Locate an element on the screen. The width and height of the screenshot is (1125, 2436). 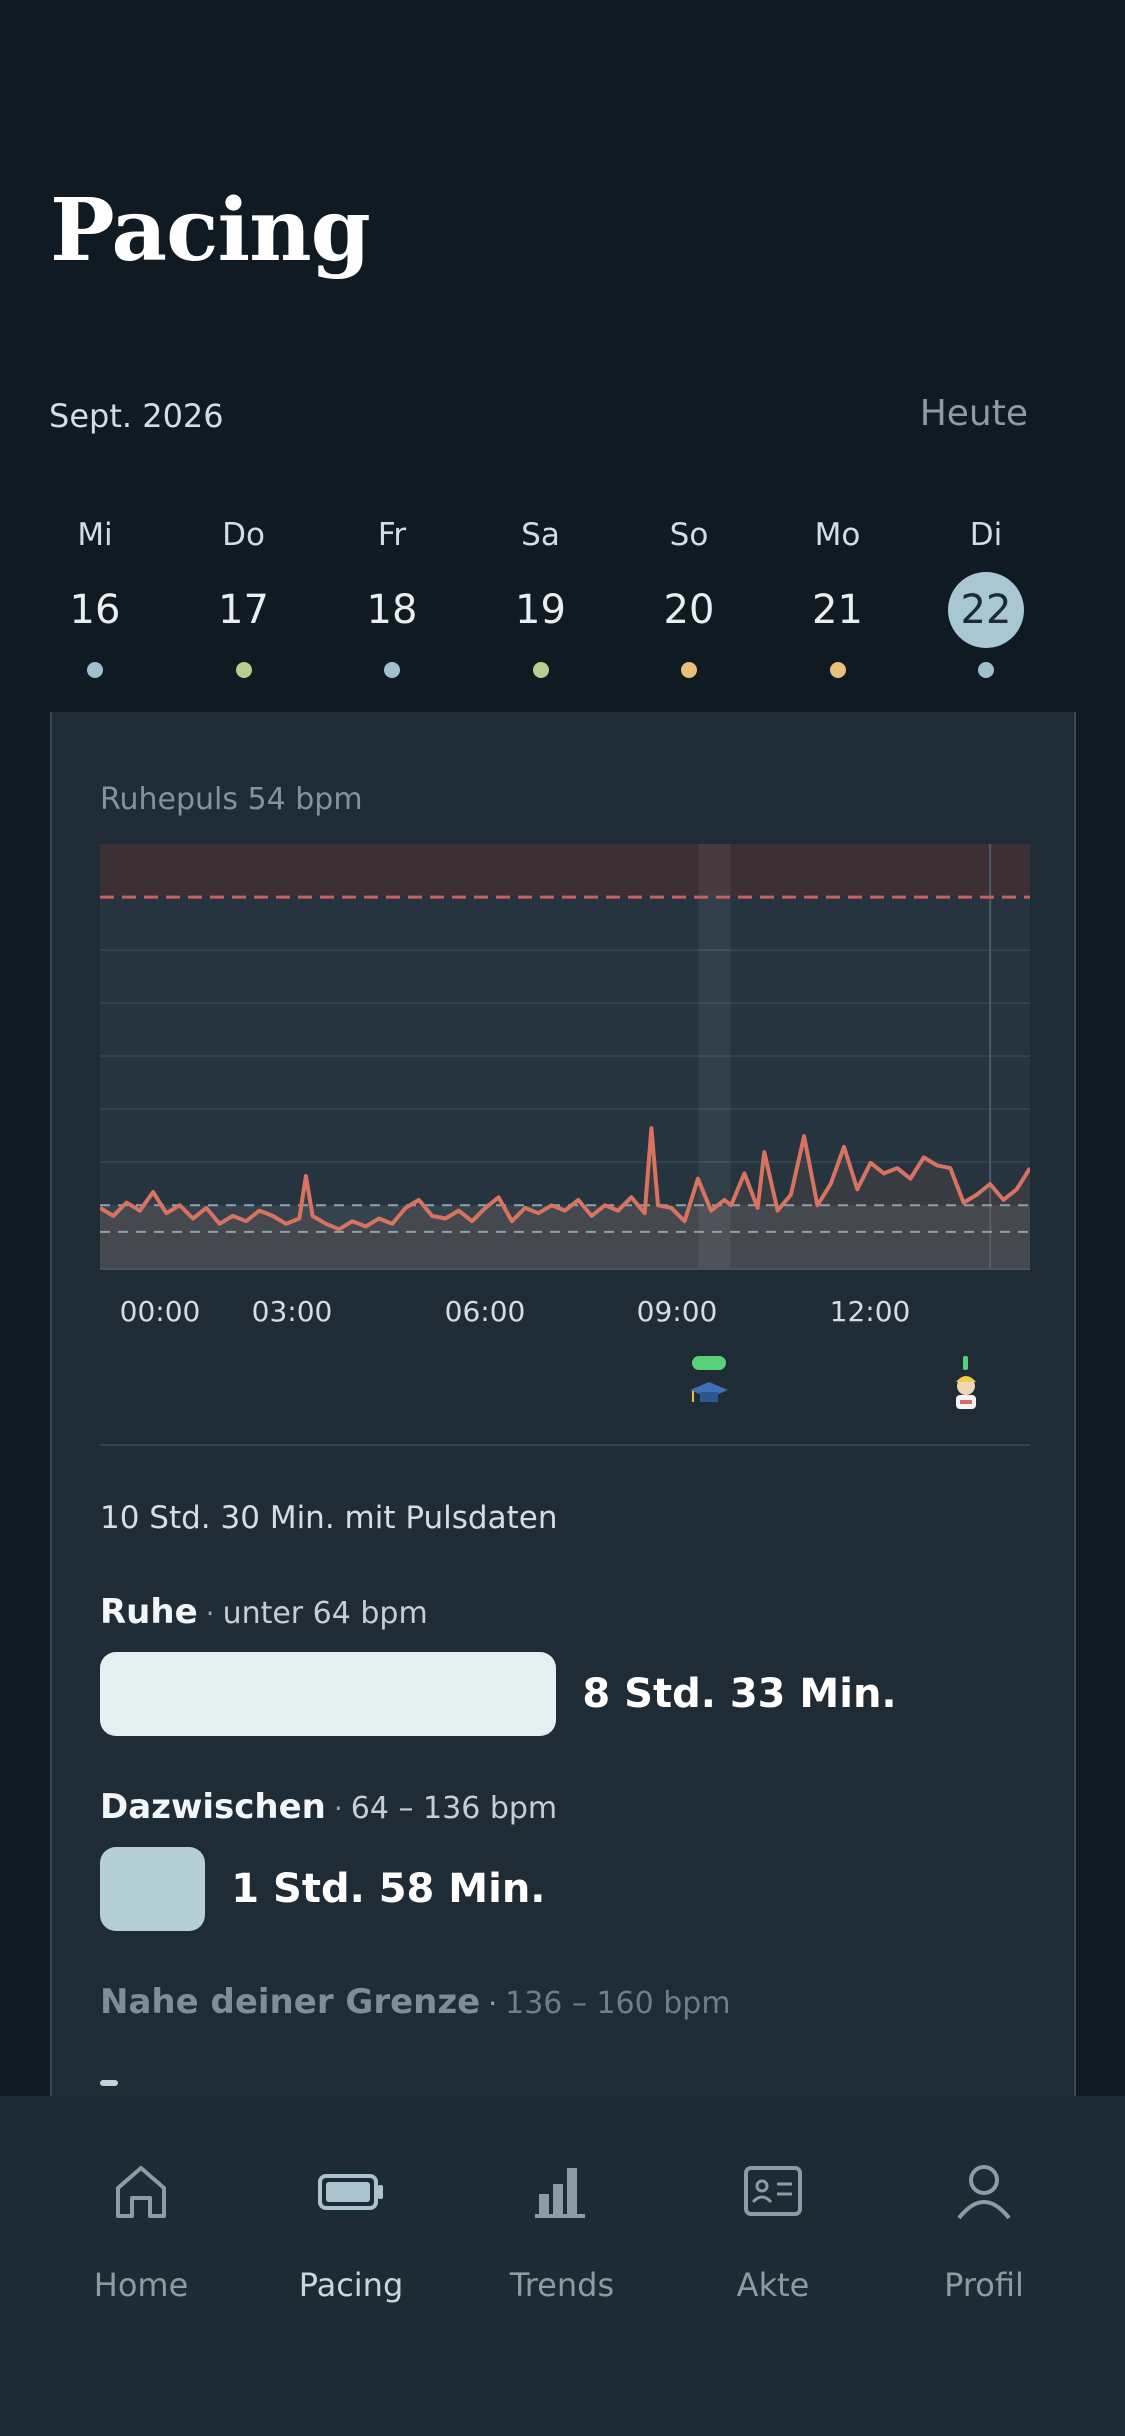
zone-range: 64 – 136 bpm is located at coordinates (454, 1808).